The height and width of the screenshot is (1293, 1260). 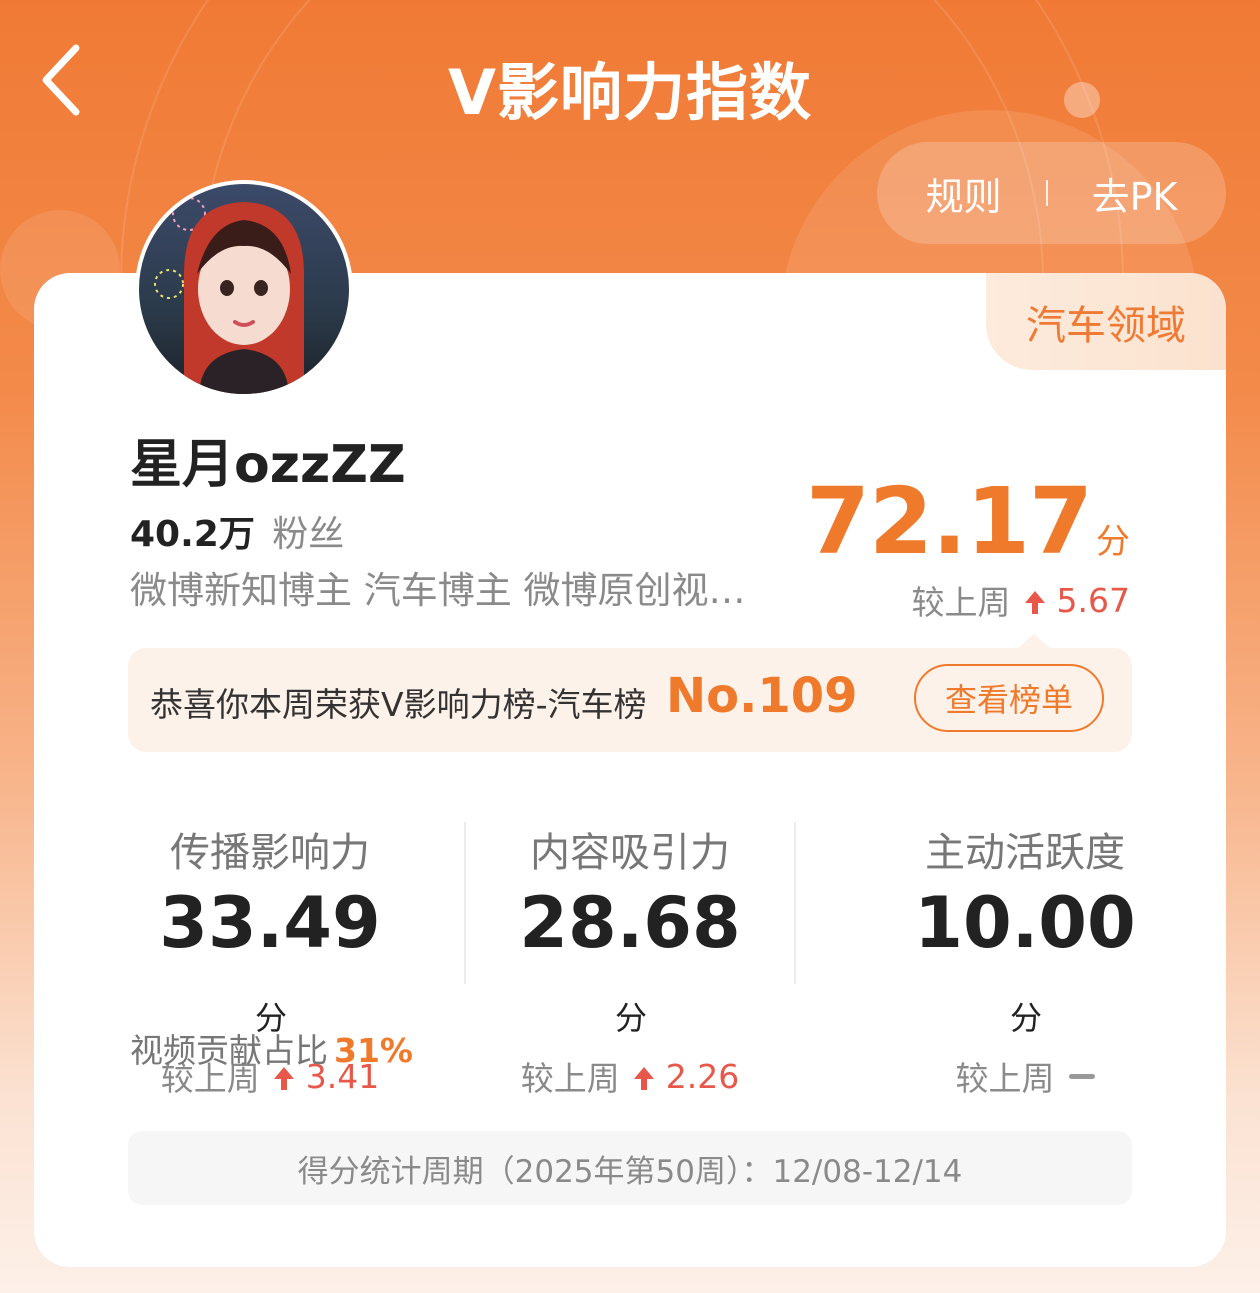 I want to click on metric-value-number: 10.00, so click(x=1025, y=923).